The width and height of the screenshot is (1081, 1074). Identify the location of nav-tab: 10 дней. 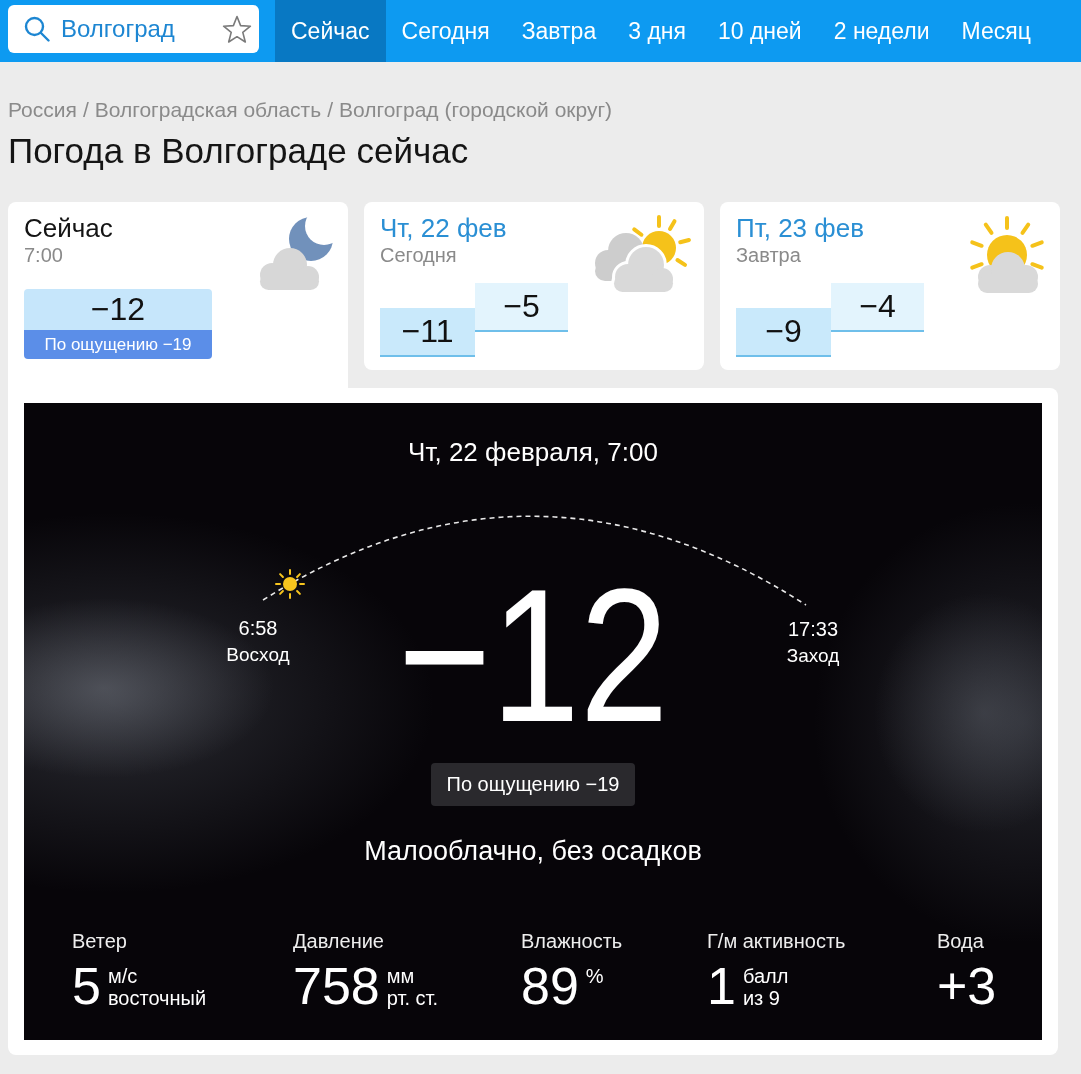
(759, 31).